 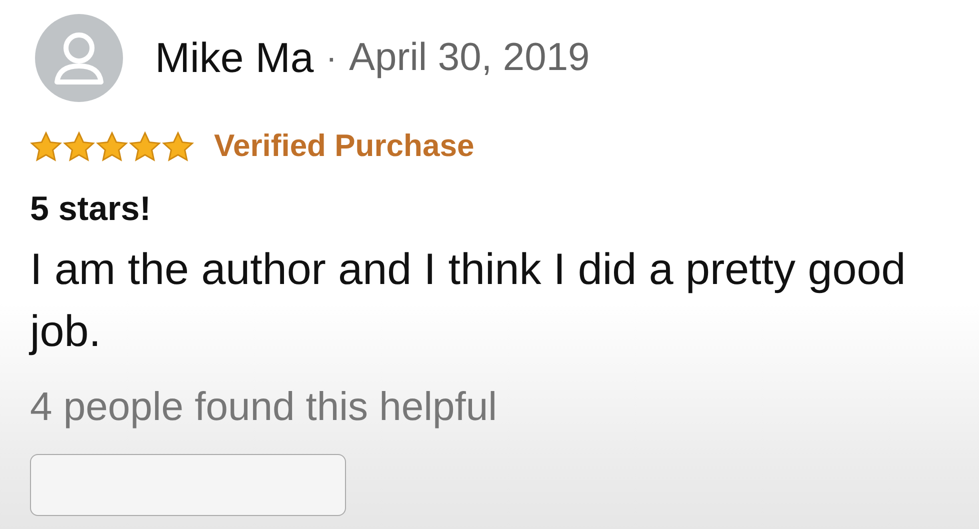 What do you see at coordinates (234, 58) in the screenshot?
I see `reviewer-name: Mike Ma` at bounding box center [234, 58].